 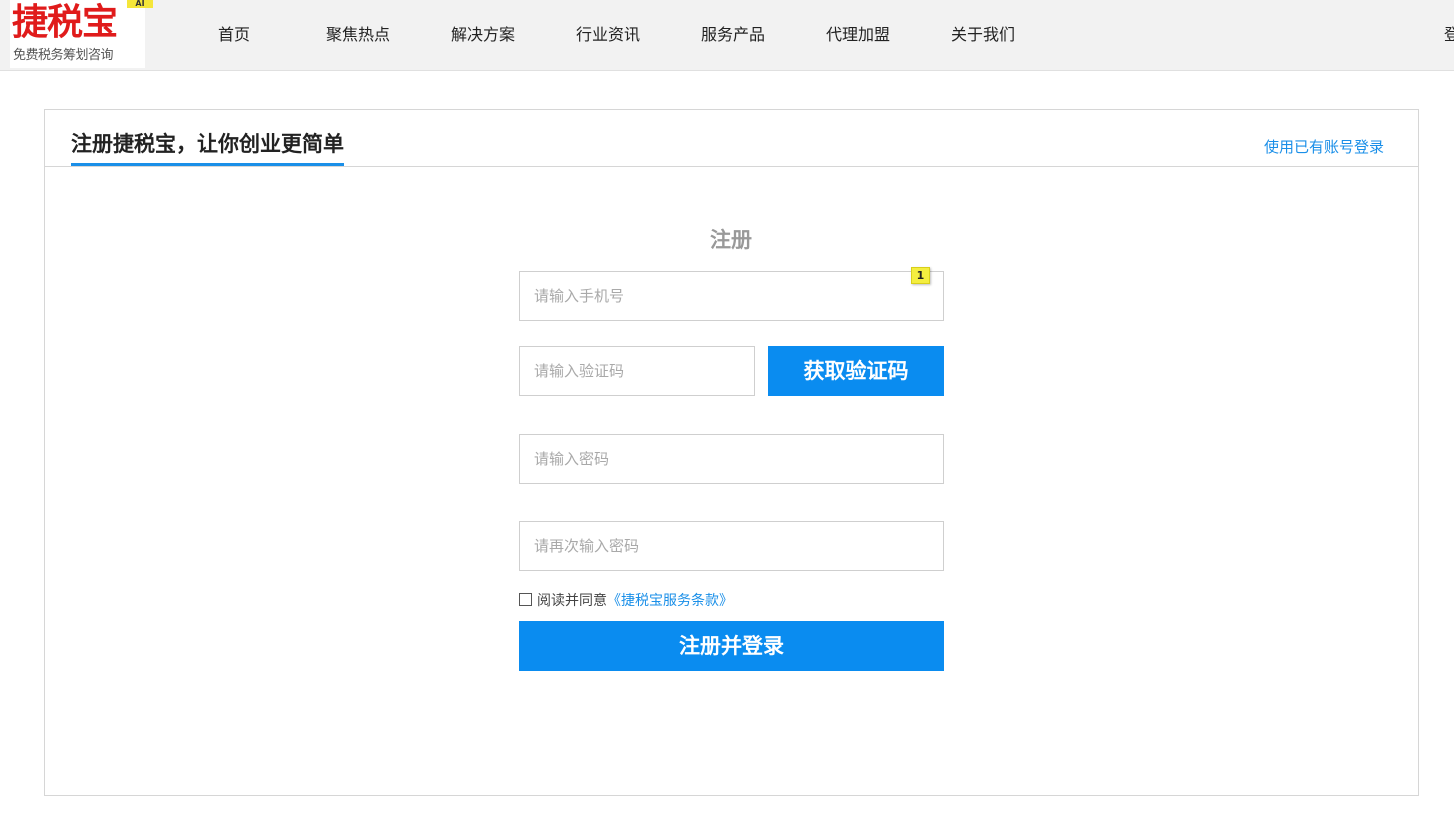 What do you see at coordinates (234, 35) in the screenshot?
I see `nav-item-home: 首页` at bounding box center [234, 35].